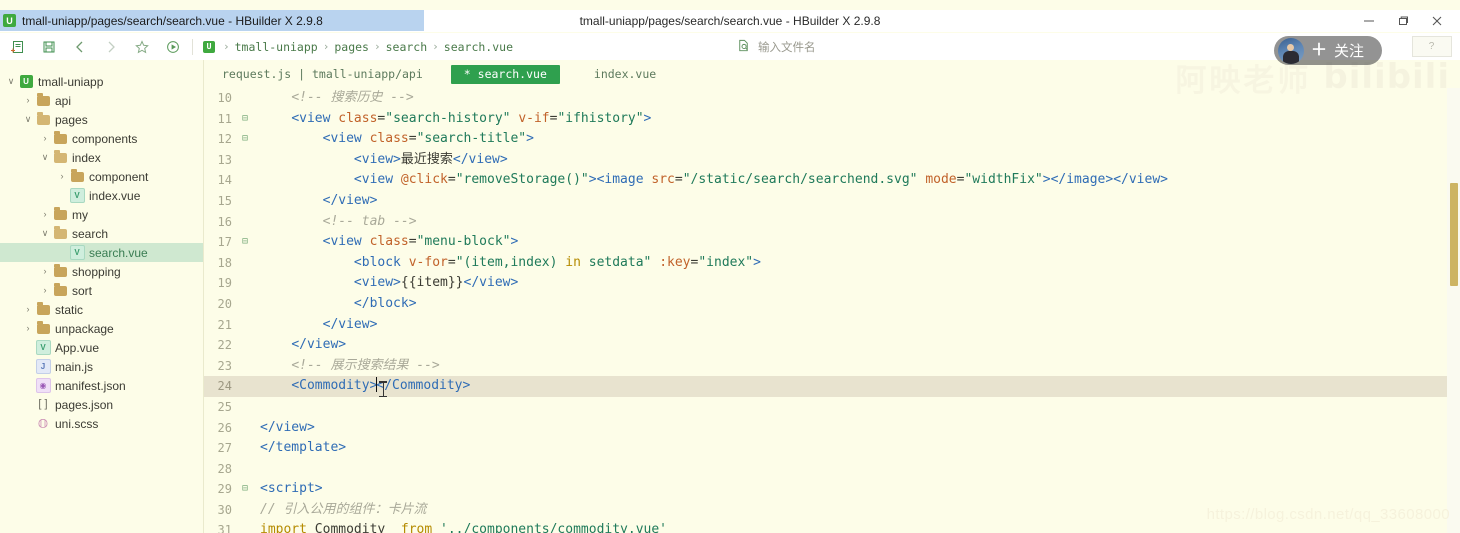 The height and width of the screenshot is (533, 1460). I want to click on minimize-button, so click(1369, 21).